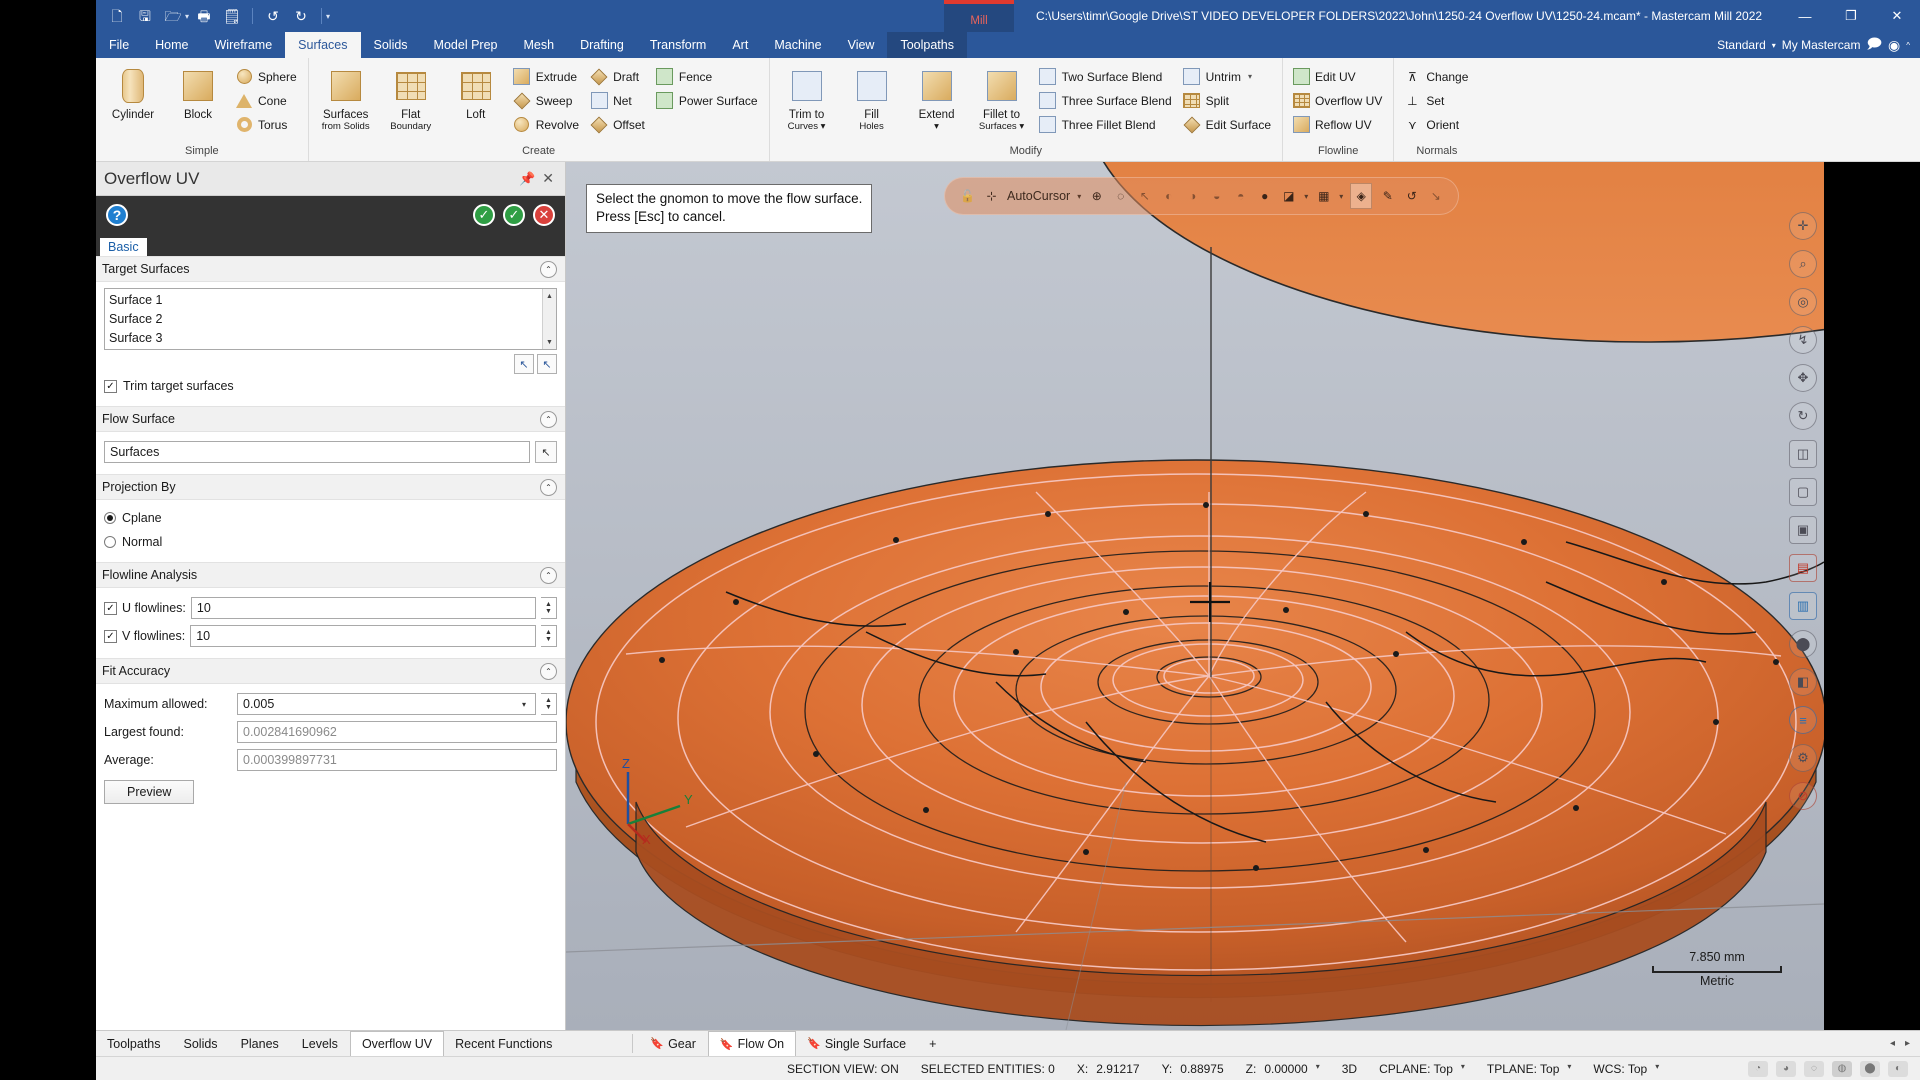 This screenshot has width=1920, height=1080. Describe the element at coordinates (330, 542) in the screenshot. I see `radio-row-normal: Normal` at that location.